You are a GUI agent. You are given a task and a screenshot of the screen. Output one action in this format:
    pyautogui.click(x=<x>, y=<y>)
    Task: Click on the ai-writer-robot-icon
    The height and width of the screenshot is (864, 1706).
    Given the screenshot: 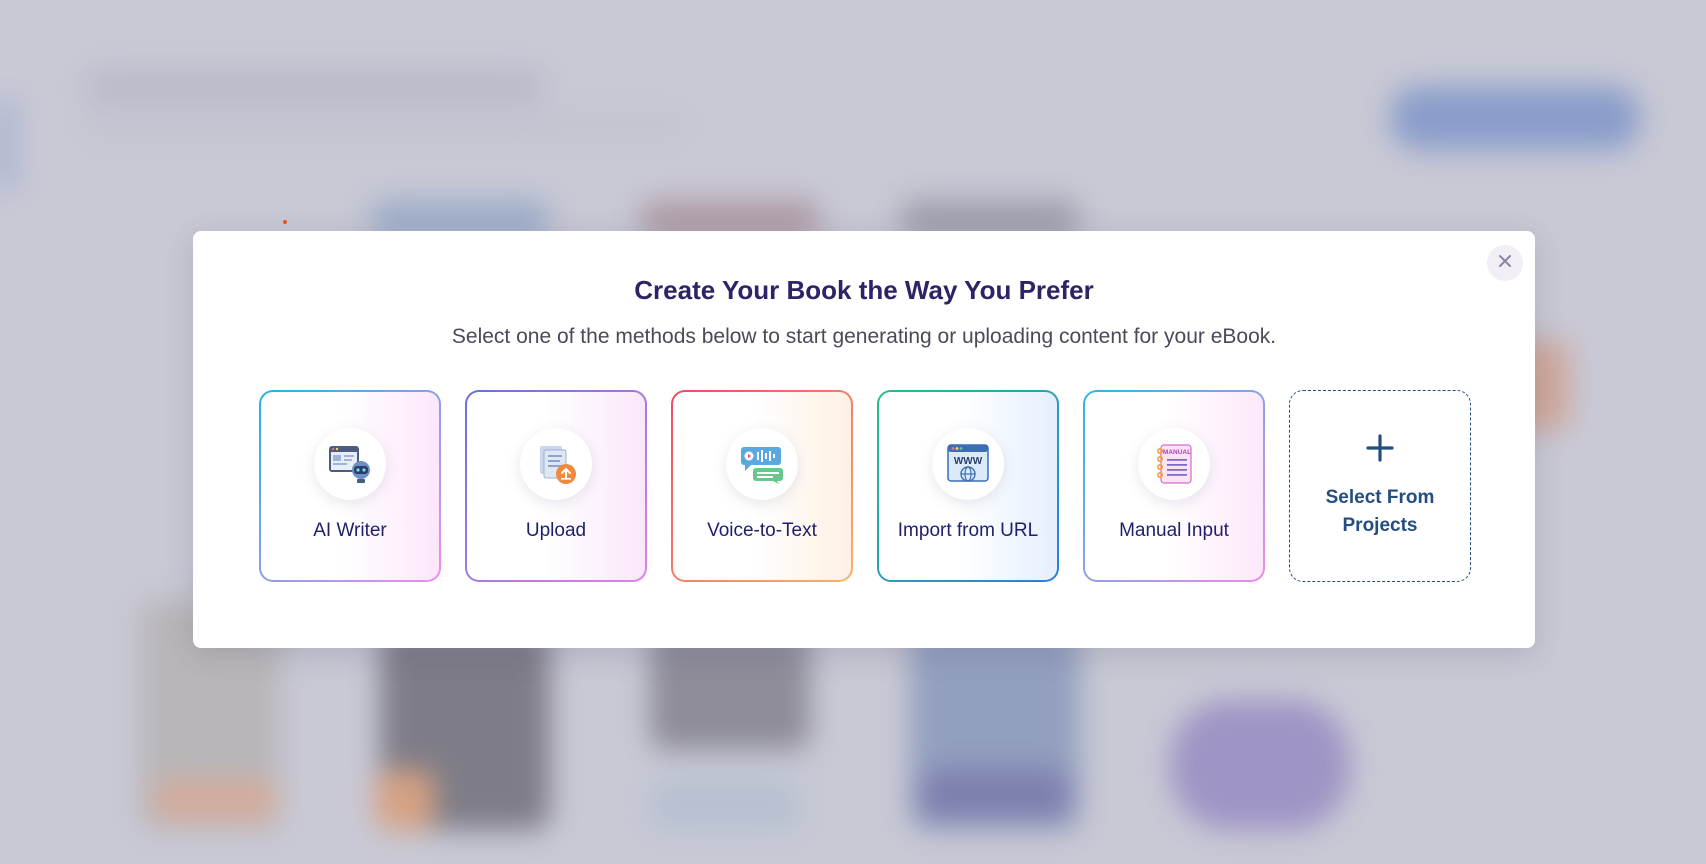 What is the action you would take?
    pyautogui.click(x=350, y=464)
    